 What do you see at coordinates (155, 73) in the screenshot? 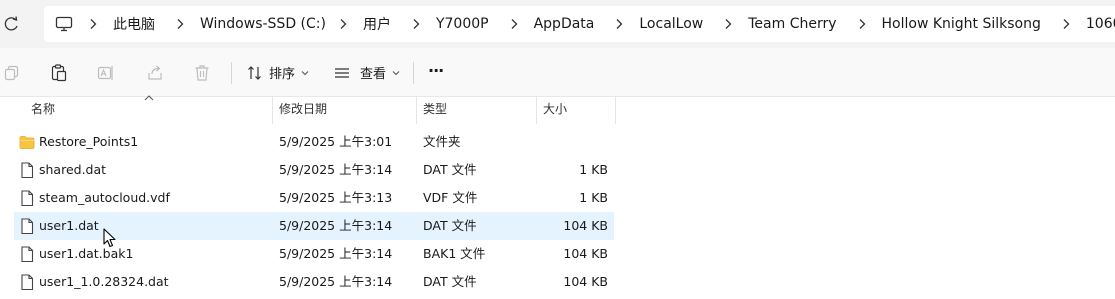
I see `share-icon` at bounding box center [155, 73].